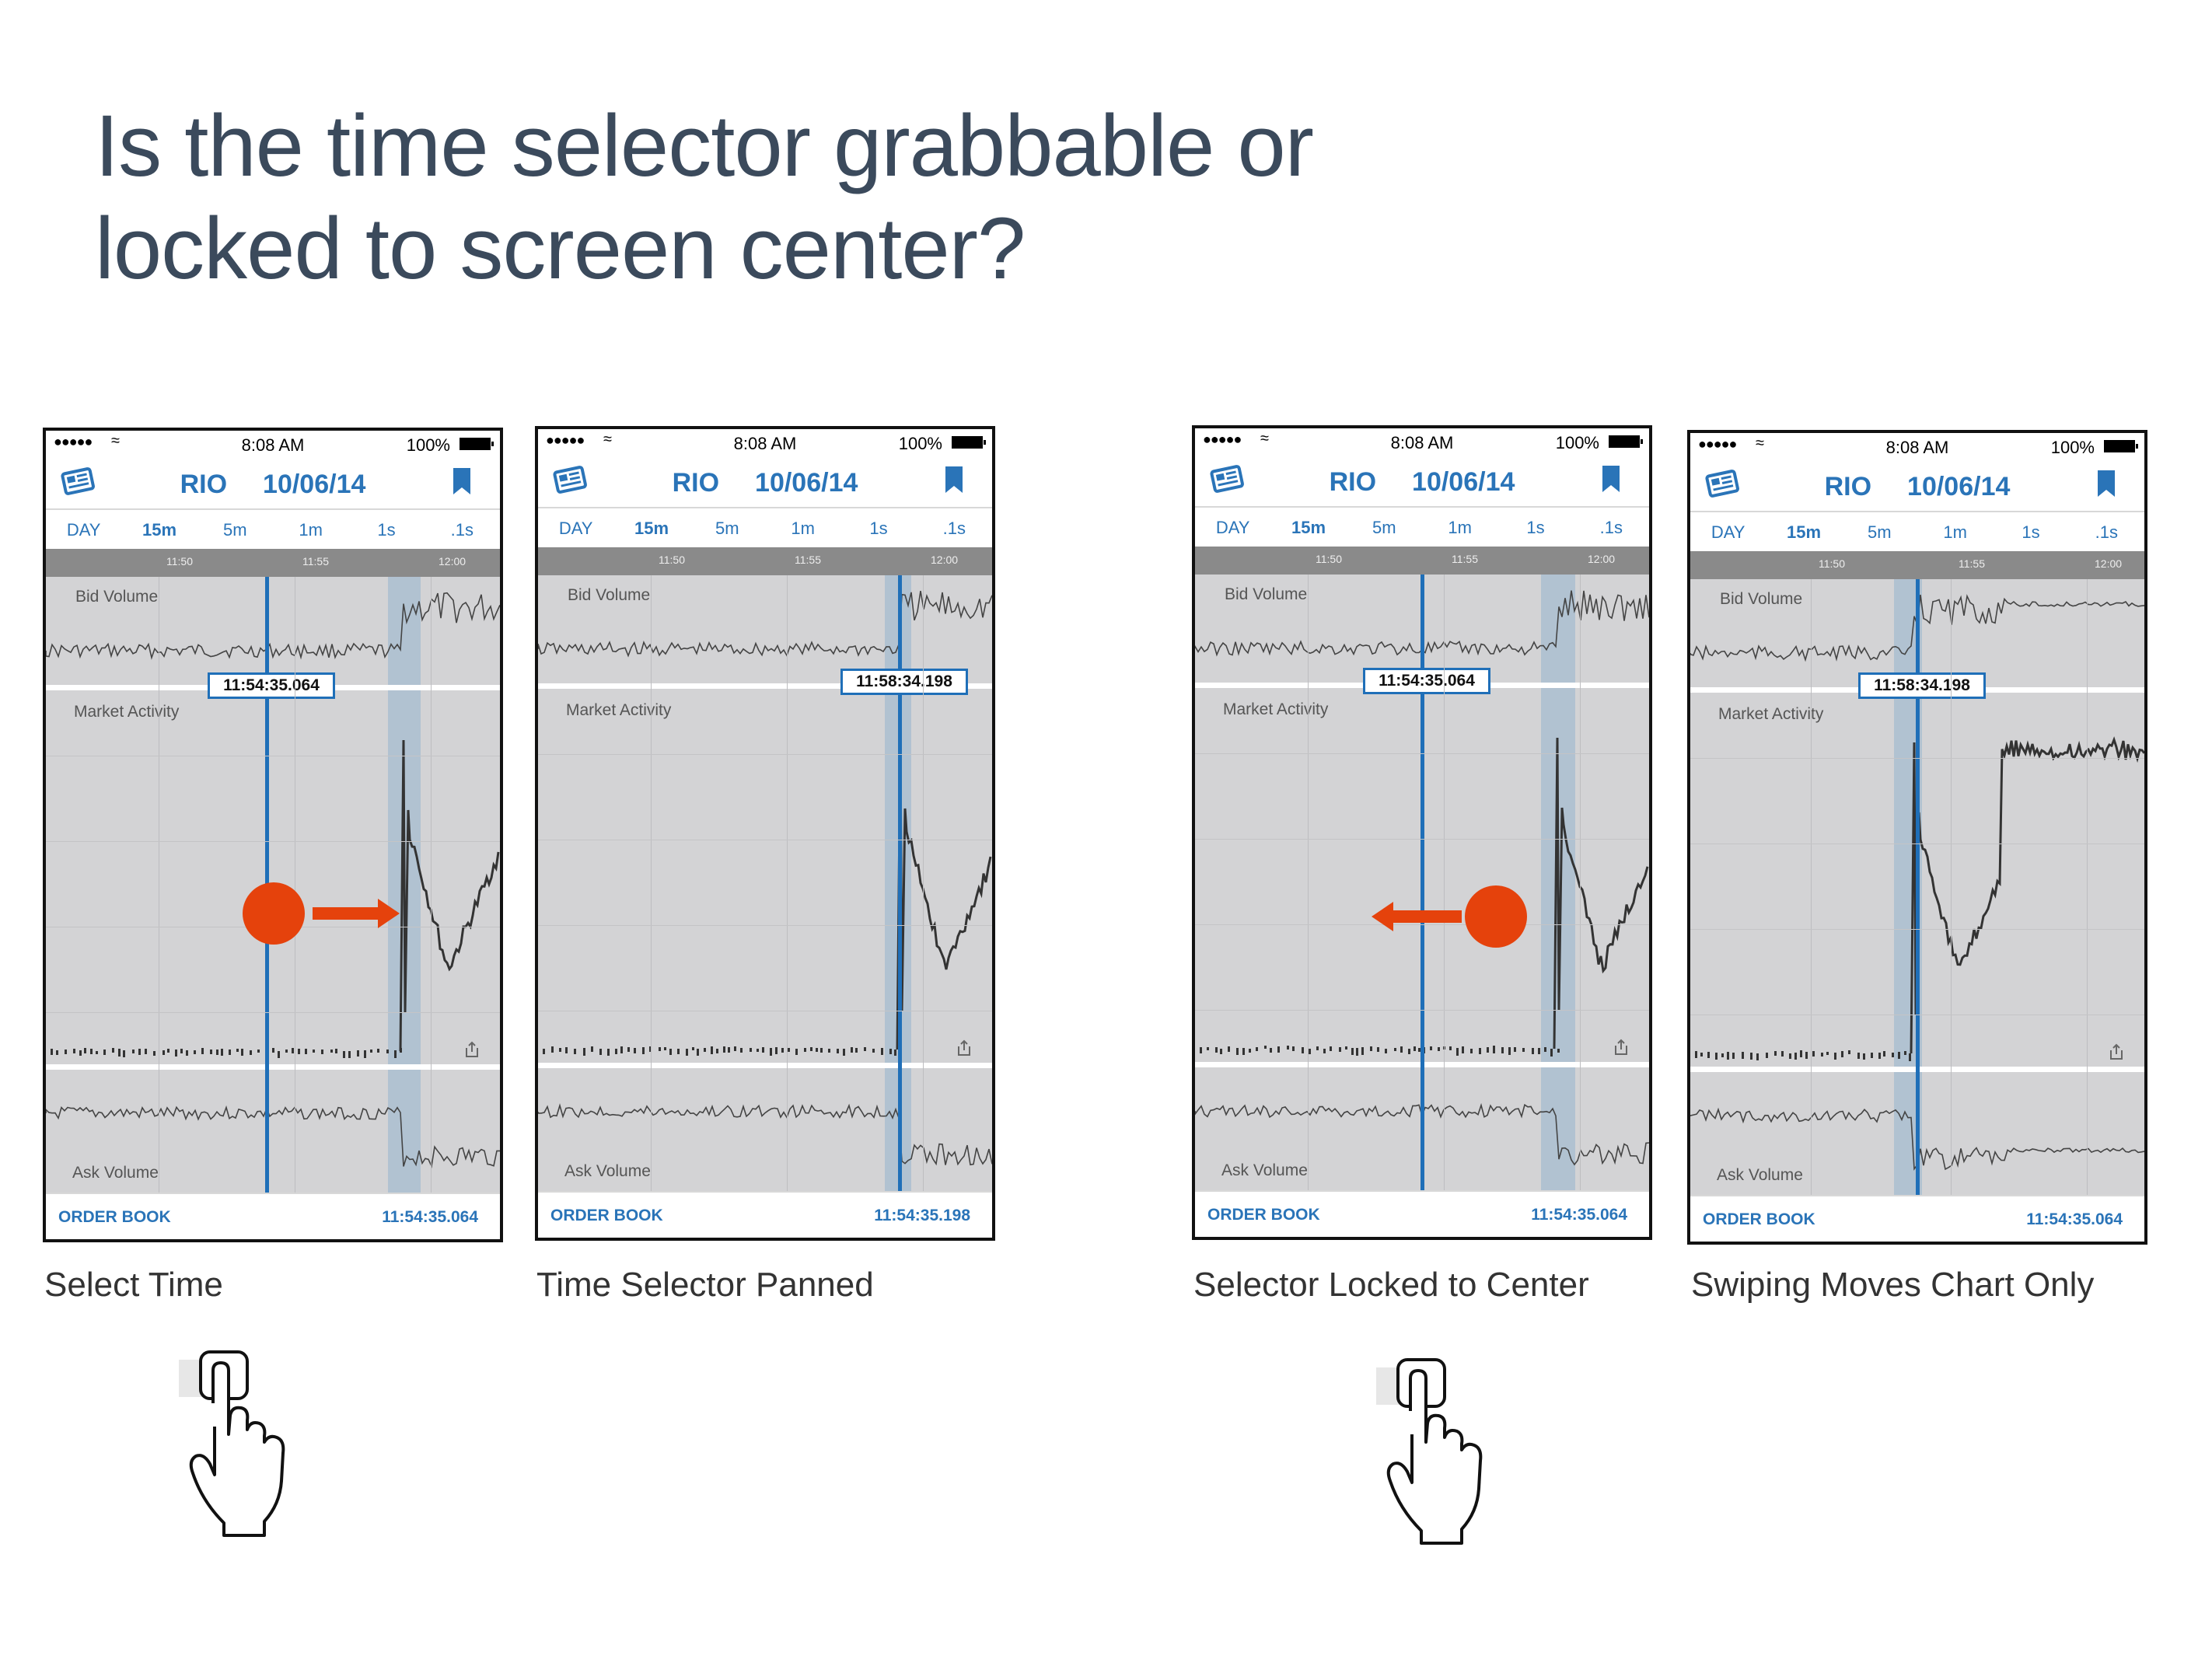  Describe the element at coordinates (232, 1443) in the screenshot. I see `touch-hand-icon` at that location.